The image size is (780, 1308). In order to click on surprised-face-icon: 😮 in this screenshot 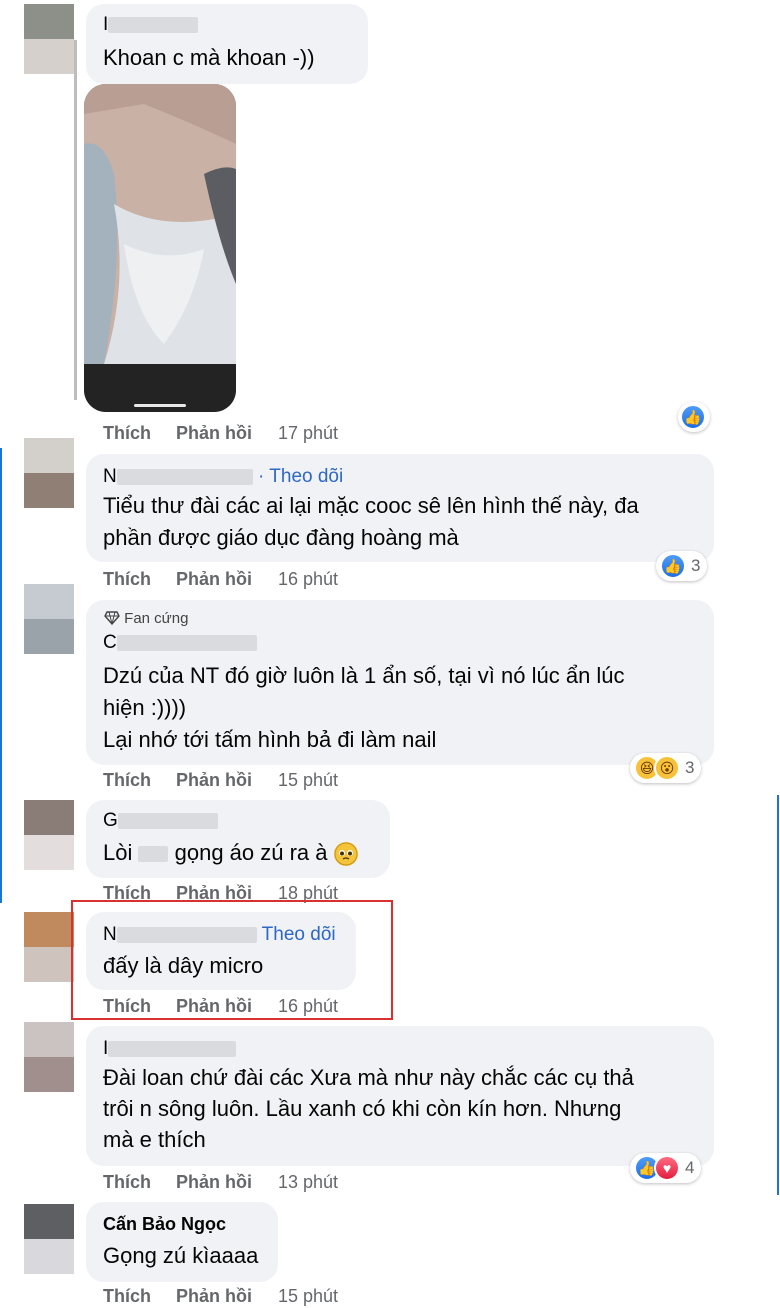, I will do `click(667, 768)`.